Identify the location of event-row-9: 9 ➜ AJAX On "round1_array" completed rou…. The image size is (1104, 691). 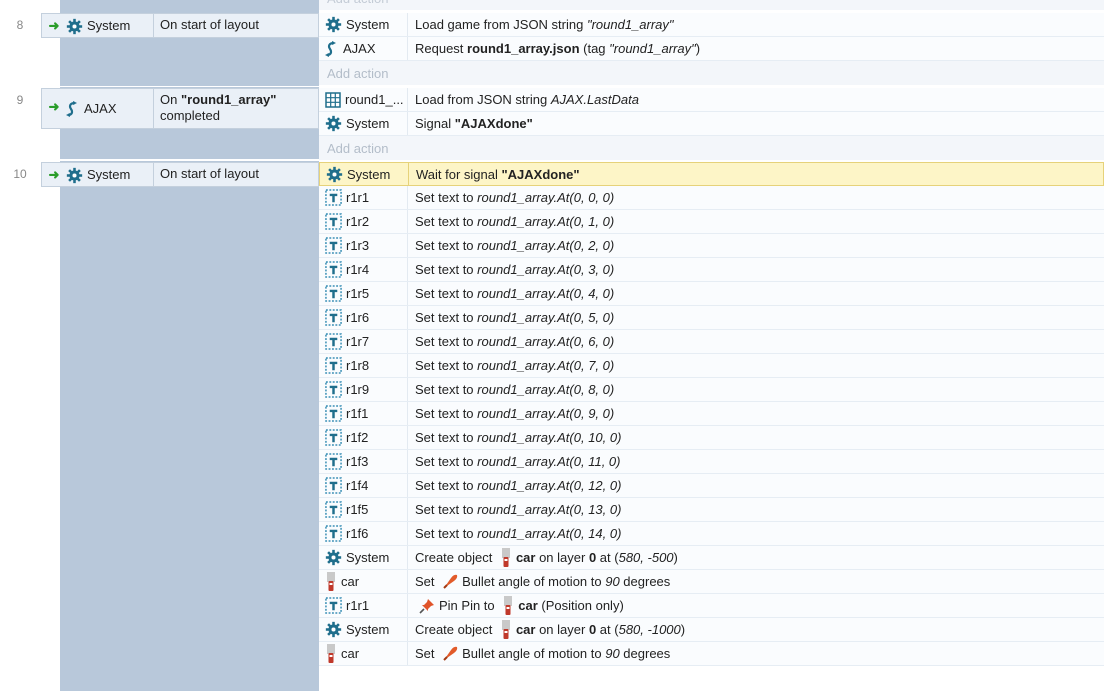
(552, 123).